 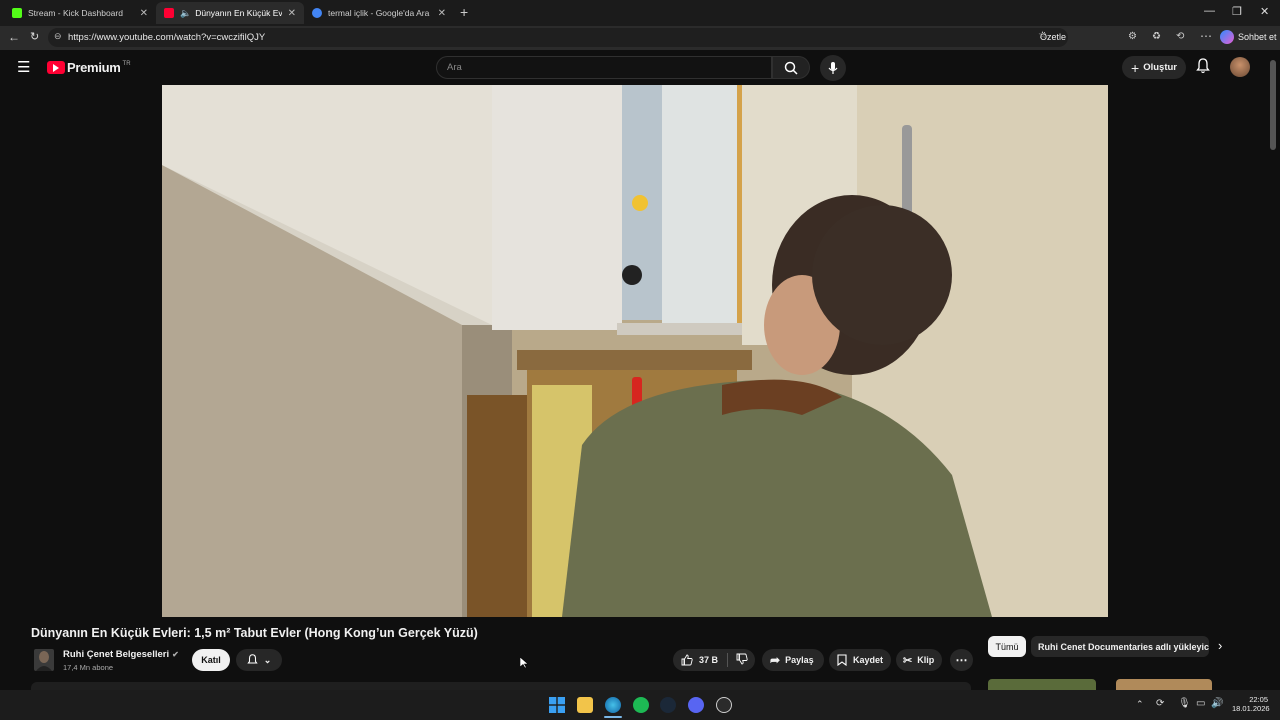 I want to click on extensions-icon: ⚙, so click(x=1132, y=36).